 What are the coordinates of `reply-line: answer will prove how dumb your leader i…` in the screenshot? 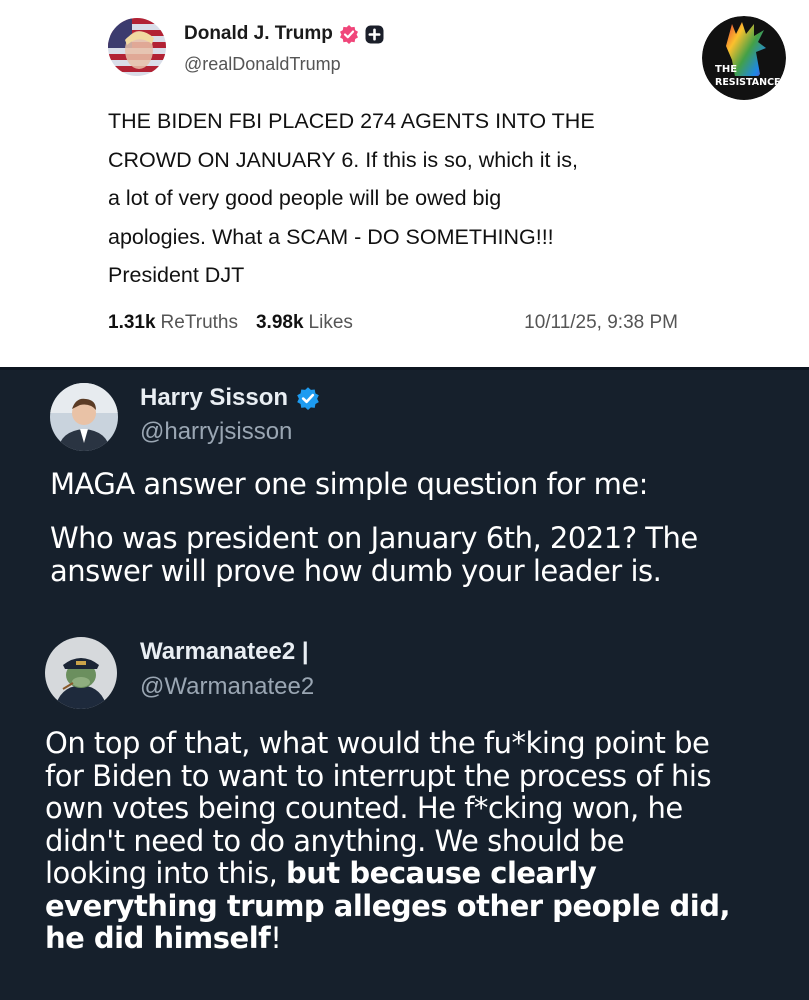 It's located at (356, 571).